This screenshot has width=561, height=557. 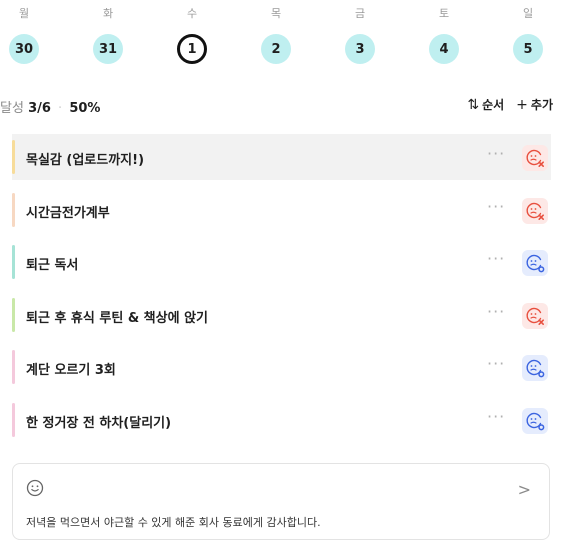 What do you see at coordinates (280, 106) in the screenshot?
I see `progress-row: 달성 3/6 · 50% ⇅ 순서 + 추가` at bounding box center [280, 106].